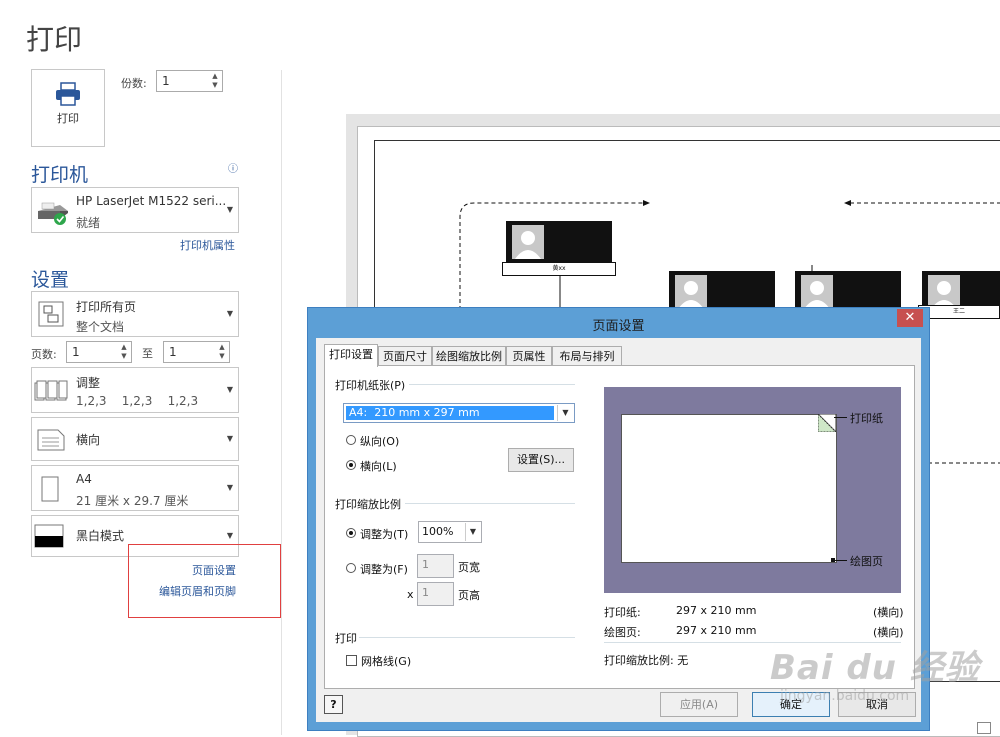  I want to click on portrait-radio, so click(351, 440).